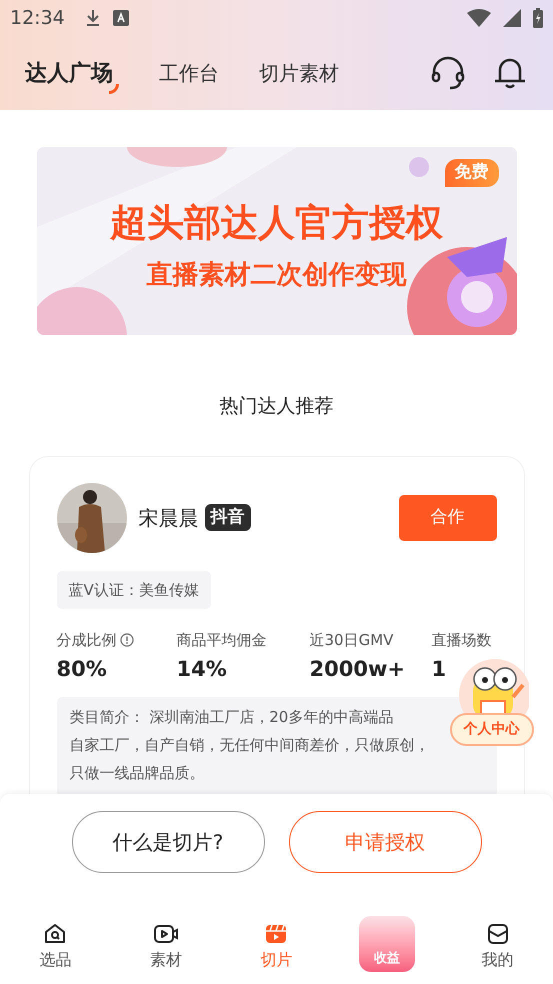 Image resolution: width=553 pixels, height=984 pixels. What do you see at coordinates (82, 669) in the screenshot?
I see `stat-value: 80%` at bounding box center [82, 669].